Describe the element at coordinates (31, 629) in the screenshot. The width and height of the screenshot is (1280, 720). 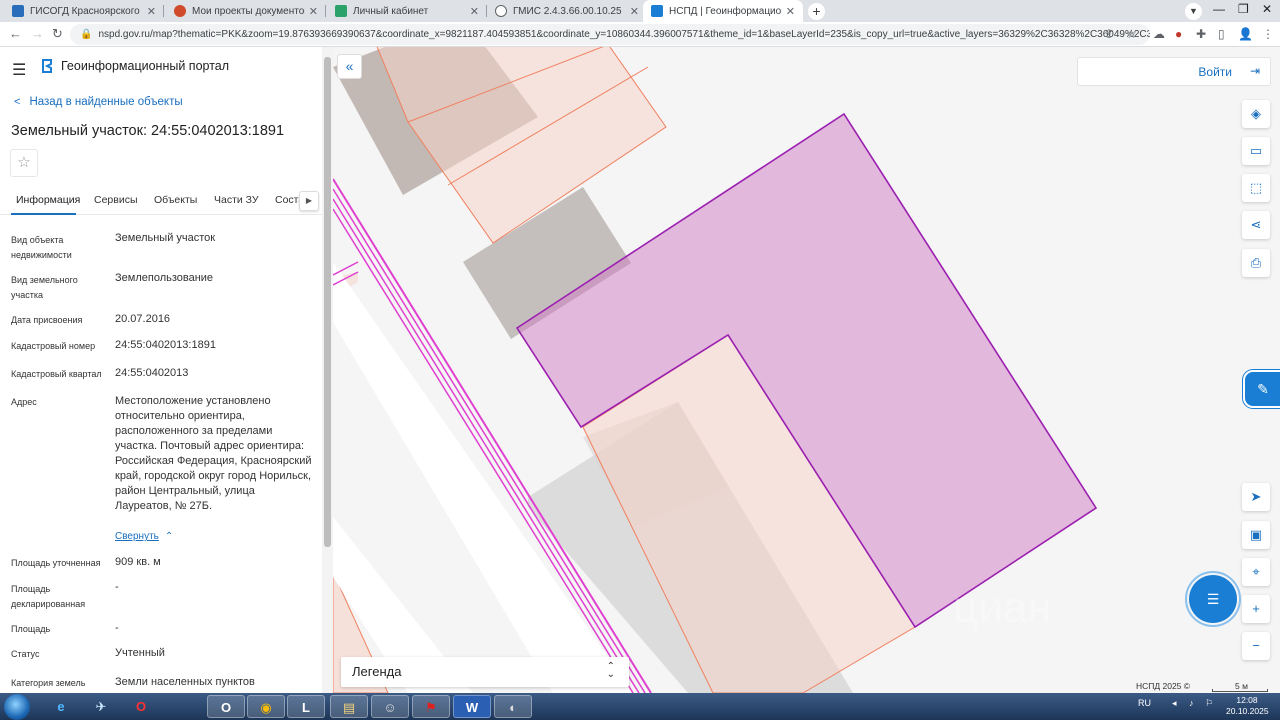
I see `property-label: Площадь` at that location.